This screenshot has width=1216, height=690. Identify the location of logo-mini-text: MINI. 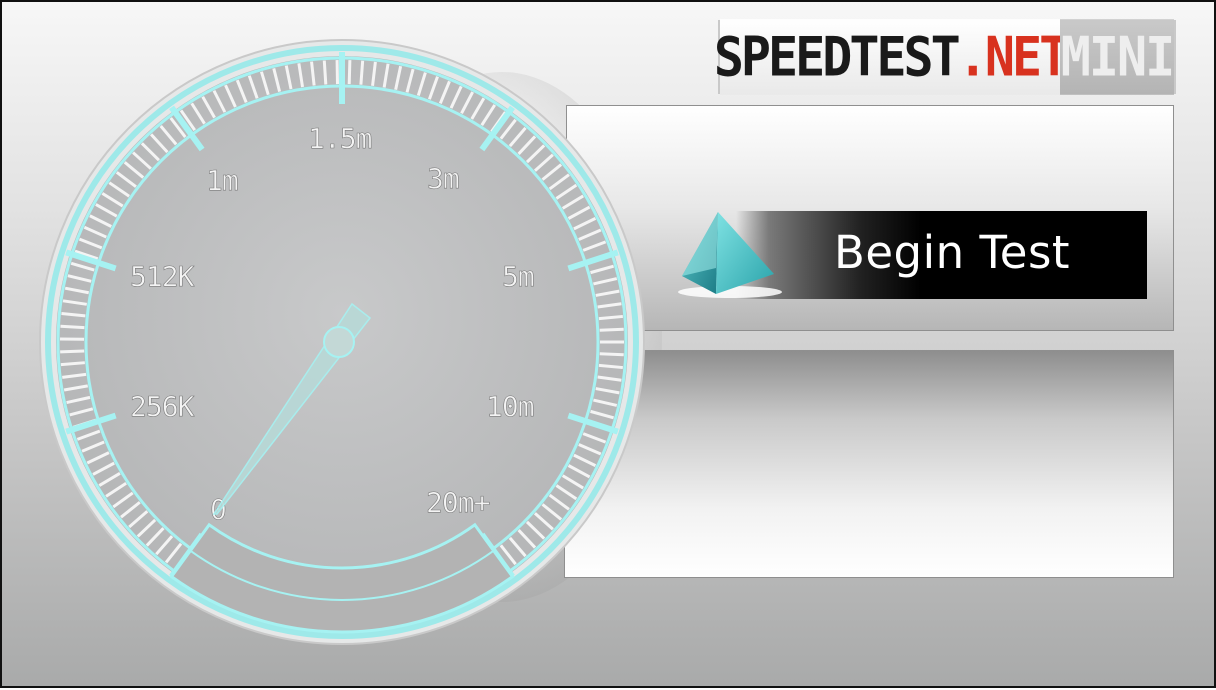
(1117, 57).